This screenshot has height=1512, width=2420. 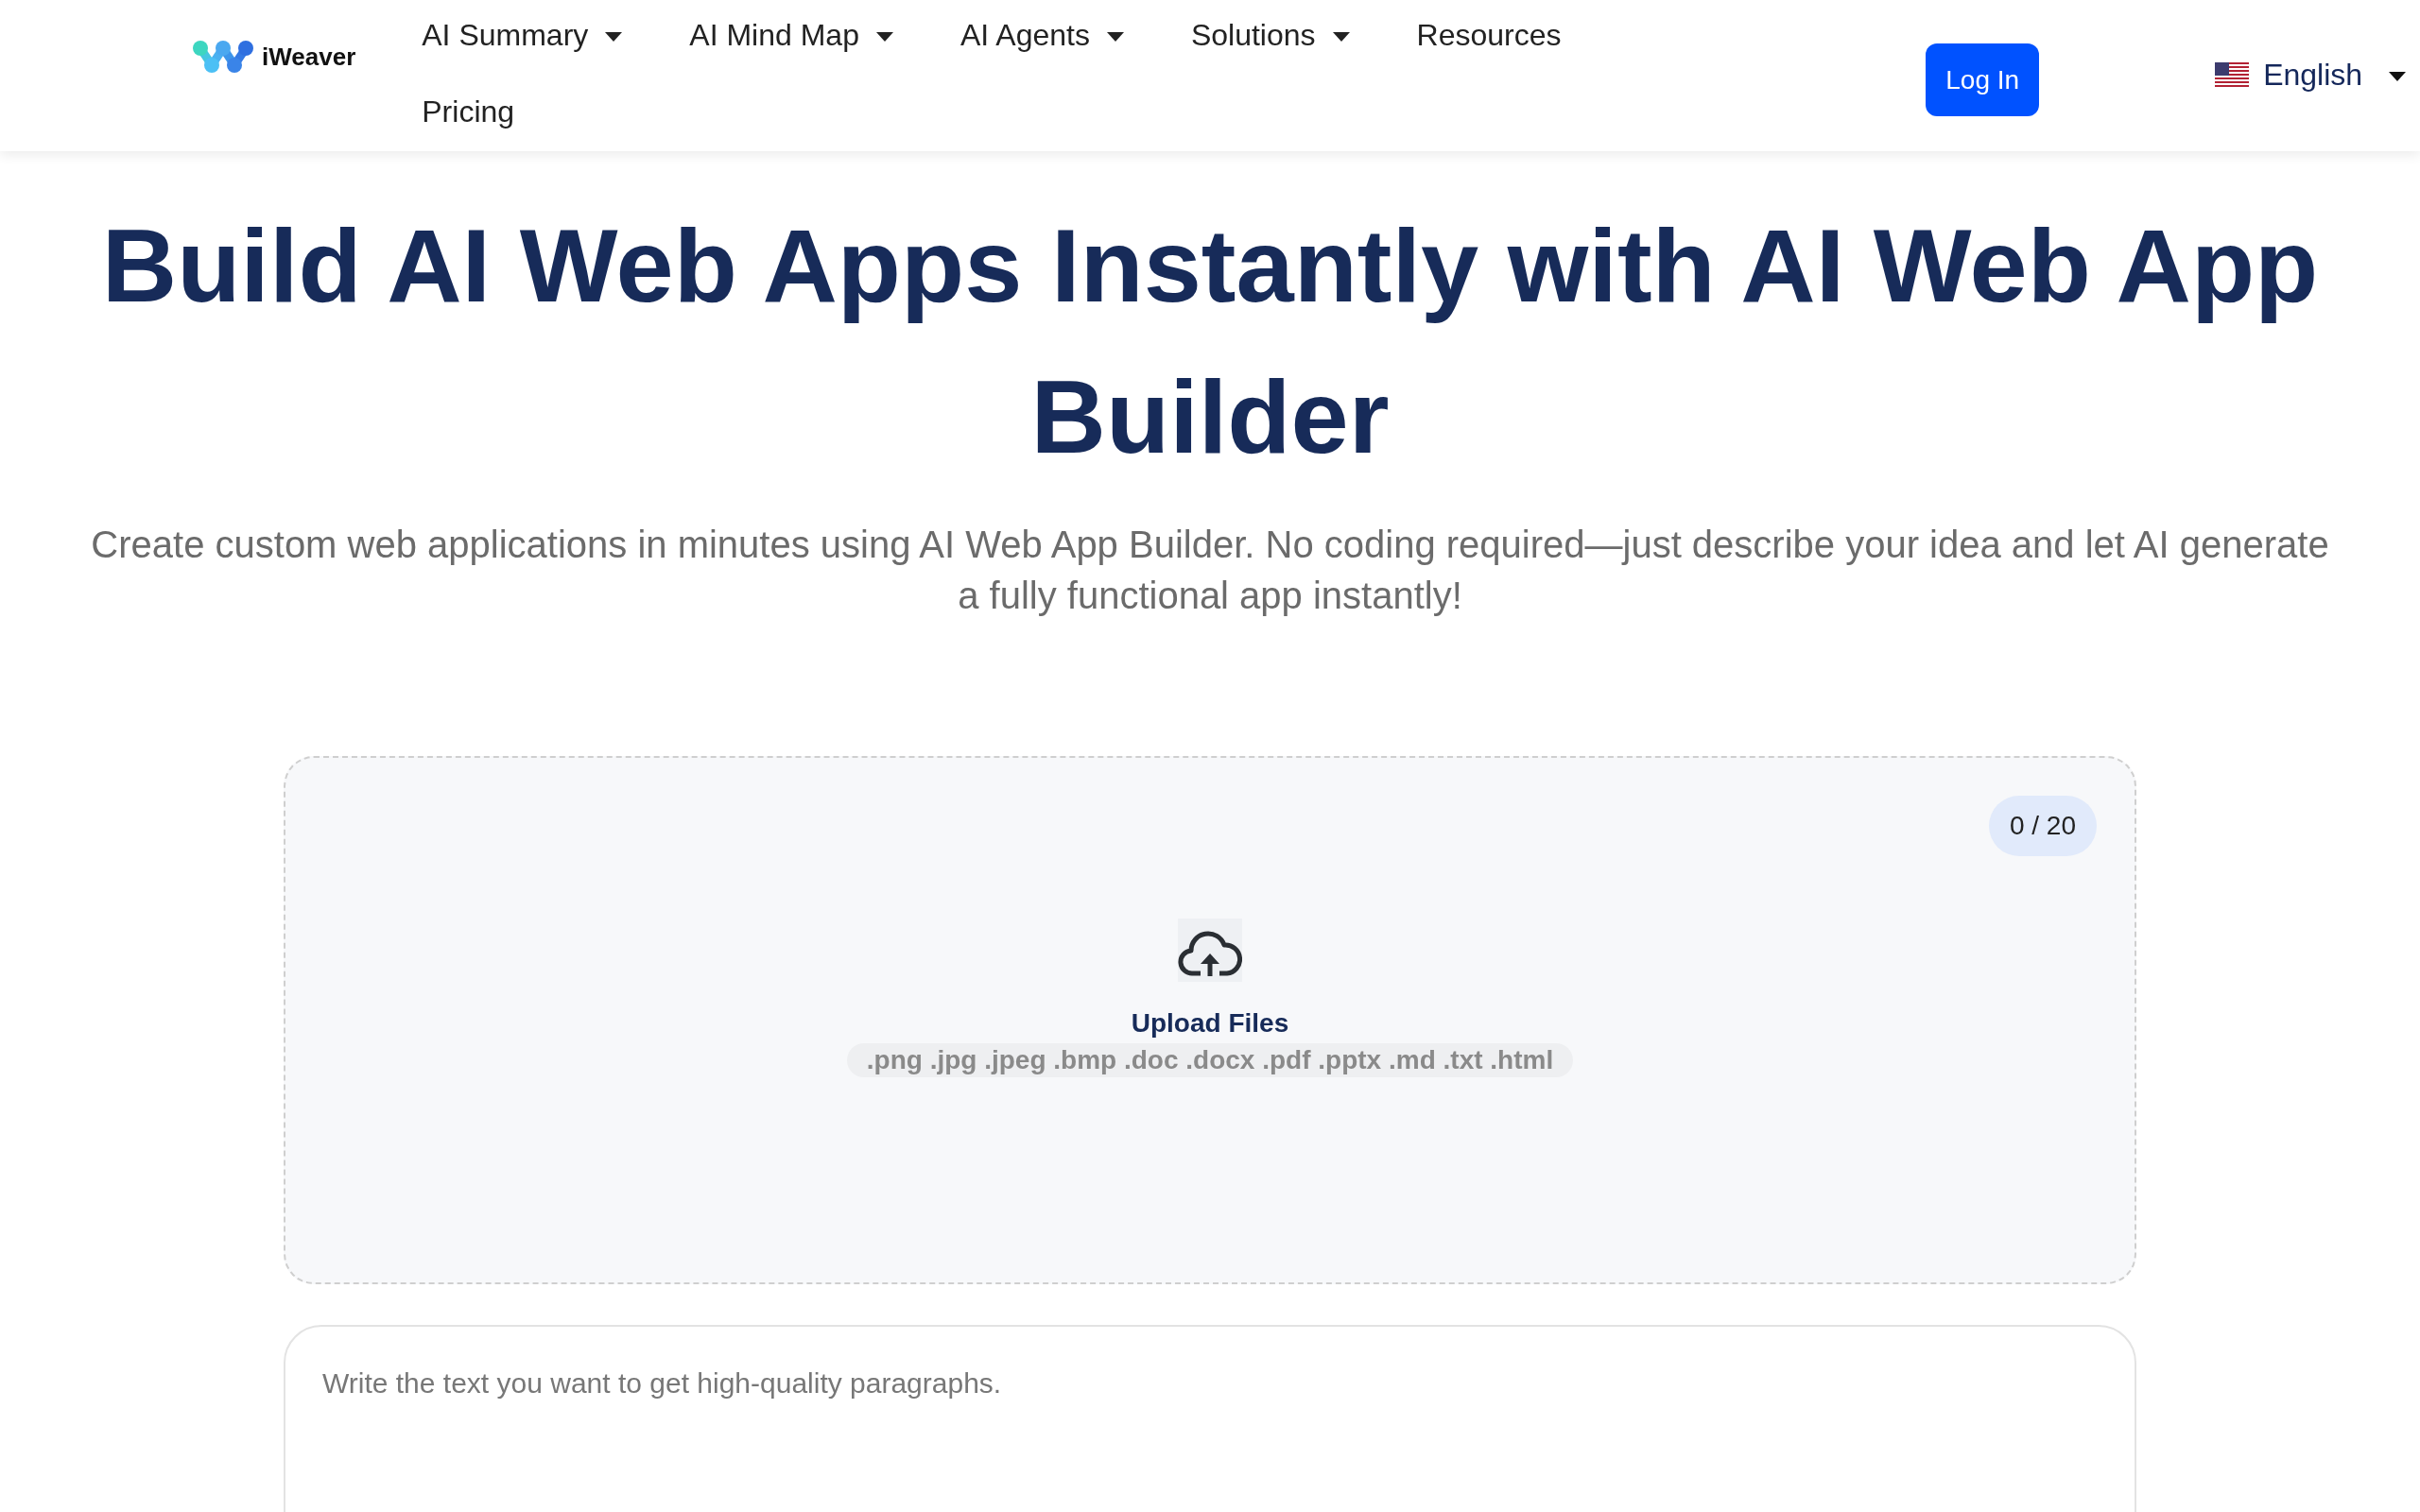 I want to click on nav-link: Resources, so click(x=1489, y=35).